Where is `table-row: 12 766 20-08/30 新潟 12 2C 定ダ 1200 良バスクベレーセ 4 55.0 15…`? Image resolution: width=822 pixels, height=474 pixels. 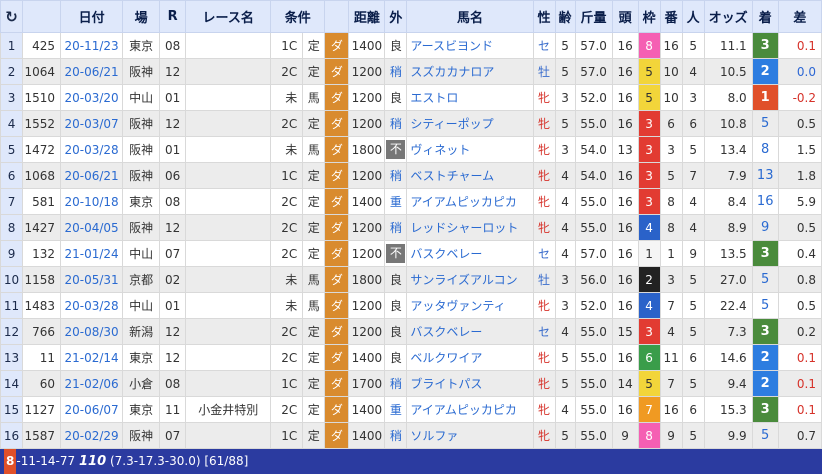 table-row: 12 766 20-08/30 新潟 12 2C 定ダ 1200 良バスクベレーセ 4 55.0 15… is located at coordinates (411, 331).